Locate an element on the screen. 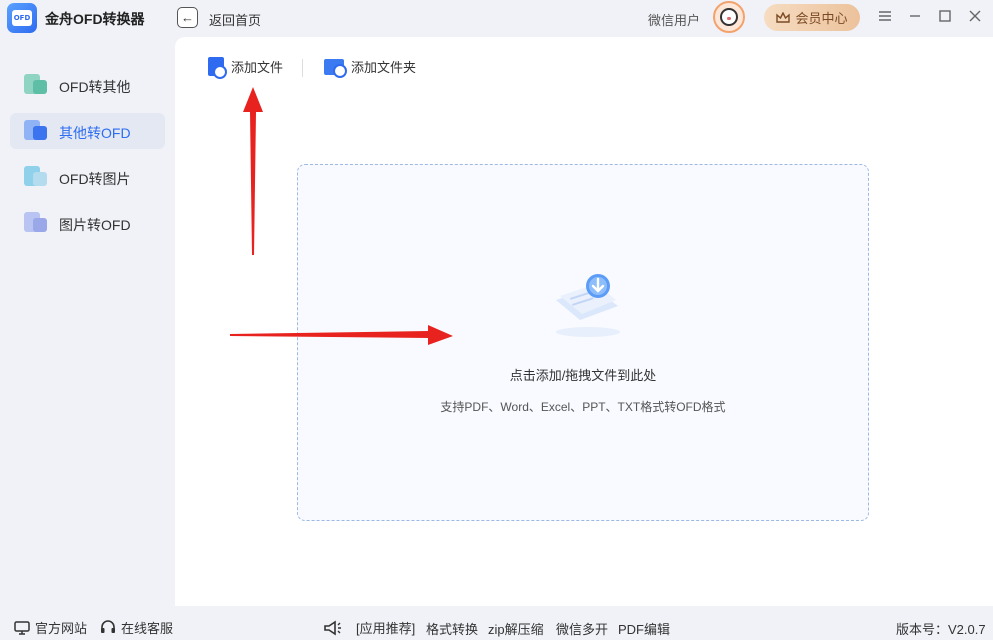 Image resolution: width=993 pixels, height=640 pixels. dropzone-title: 点击添加/拖拽文件到此处 is located at coordinates (583, 375).